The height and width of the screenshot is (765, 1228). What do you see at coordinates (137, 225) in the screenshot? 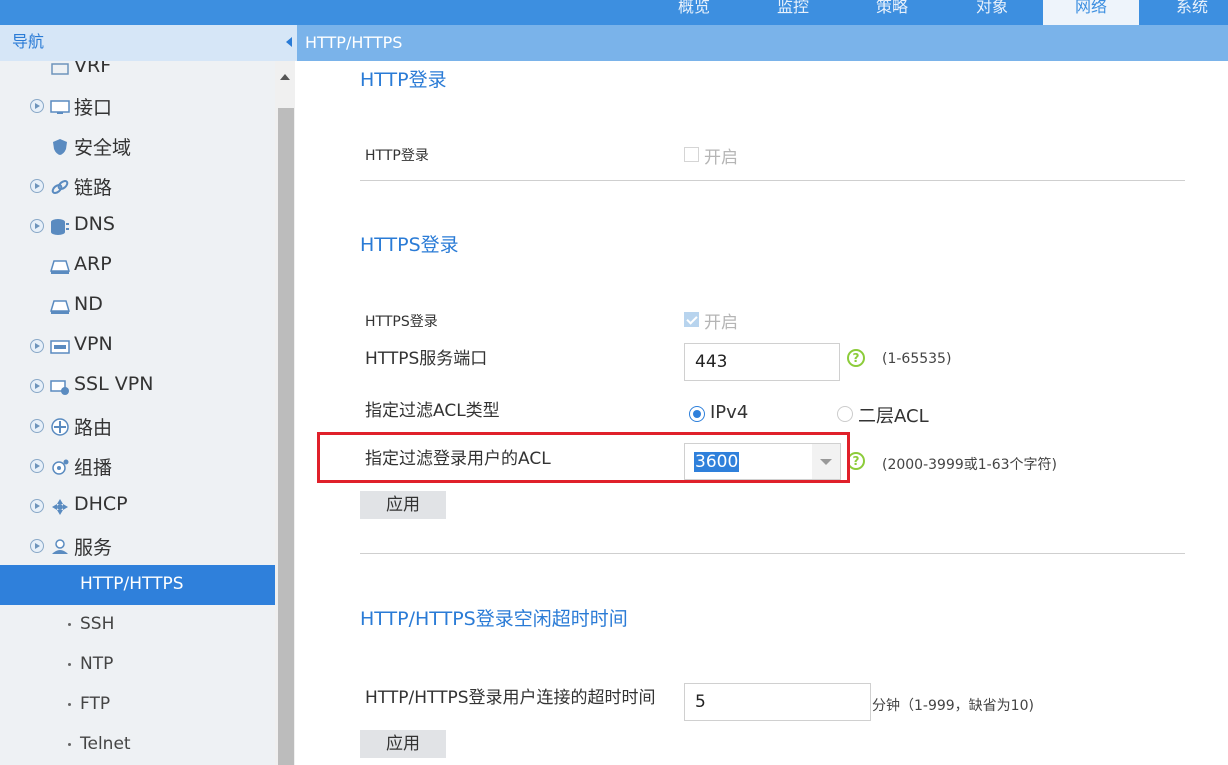
I see `sidebar-item-dns: DNS` at bounding box center [137, 225].